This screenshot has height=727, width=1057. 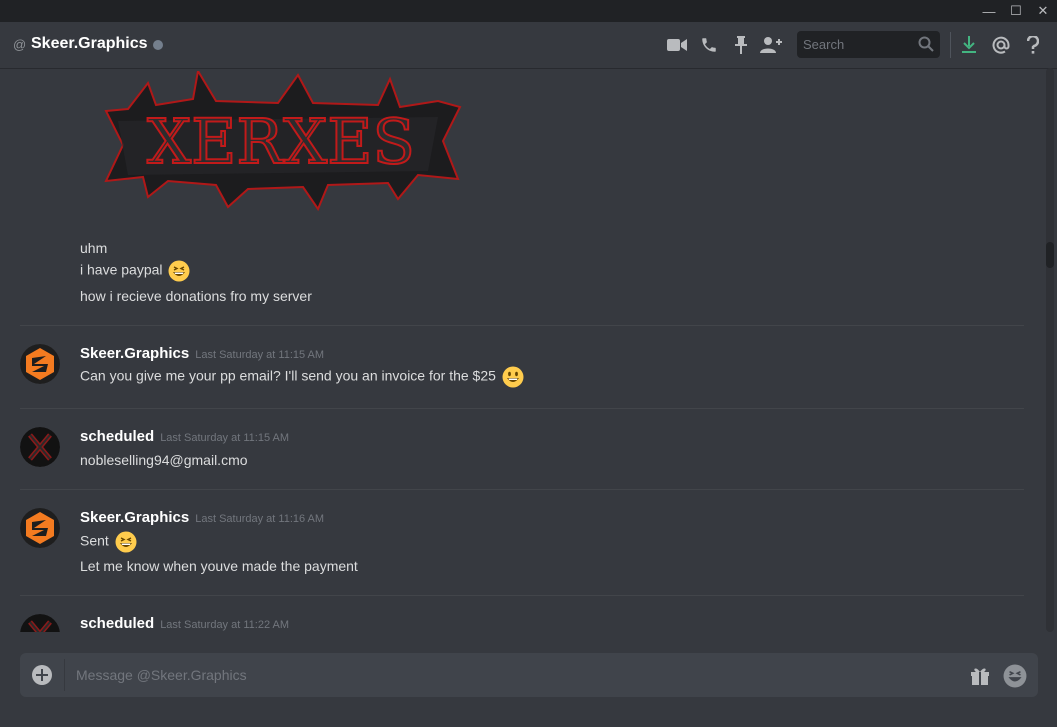 I want to click on upload-button, so click(x=42, y=675).